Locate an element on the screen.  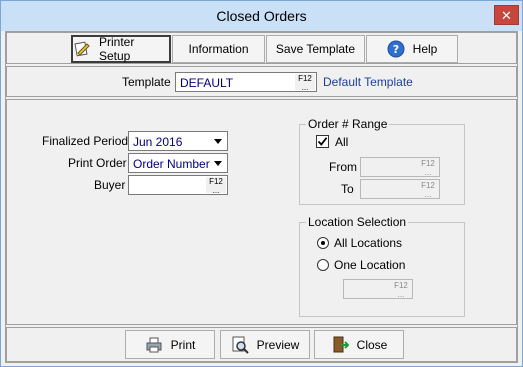
print-order-value: Order Number is located at coordinates (171, 164).